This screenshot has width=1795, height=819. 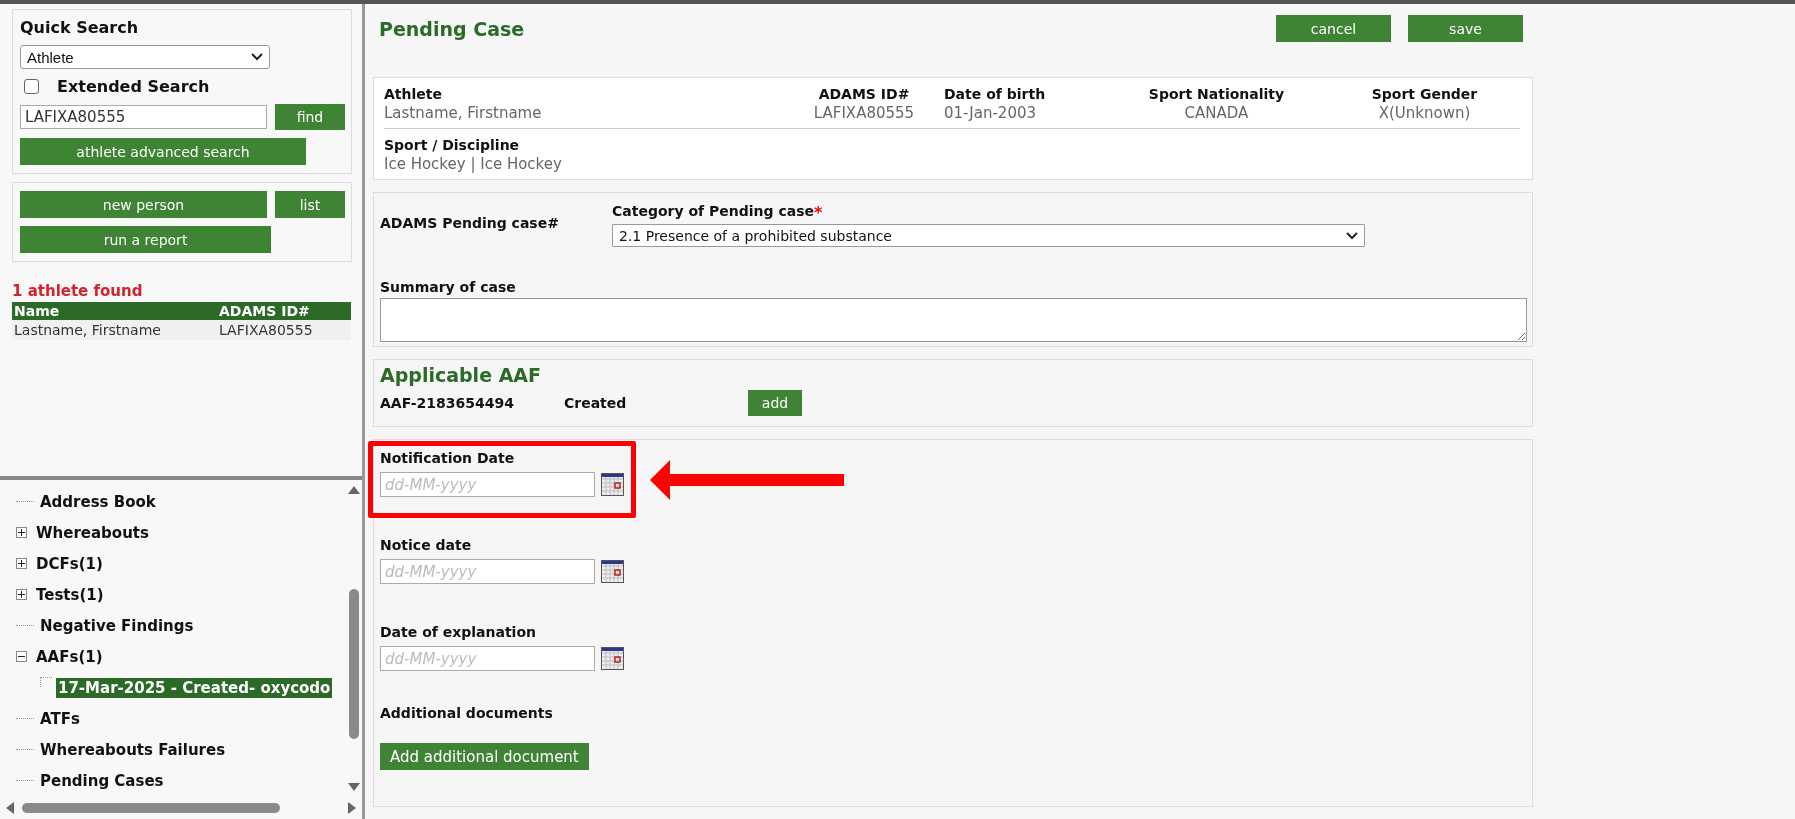 I want to click on tree-item: Address Book, so click(x=98, y=501).